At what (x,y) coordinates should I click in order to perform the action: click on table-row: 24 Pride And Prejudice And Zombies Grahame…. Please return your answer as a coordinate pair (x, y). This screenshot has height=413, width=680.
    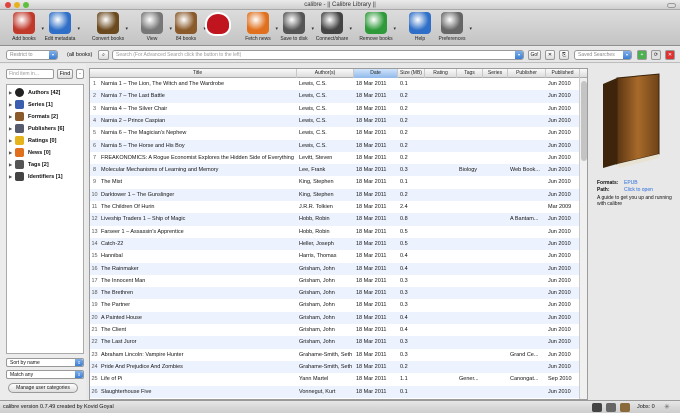
    Looking at the image, I should click on (335, 367).